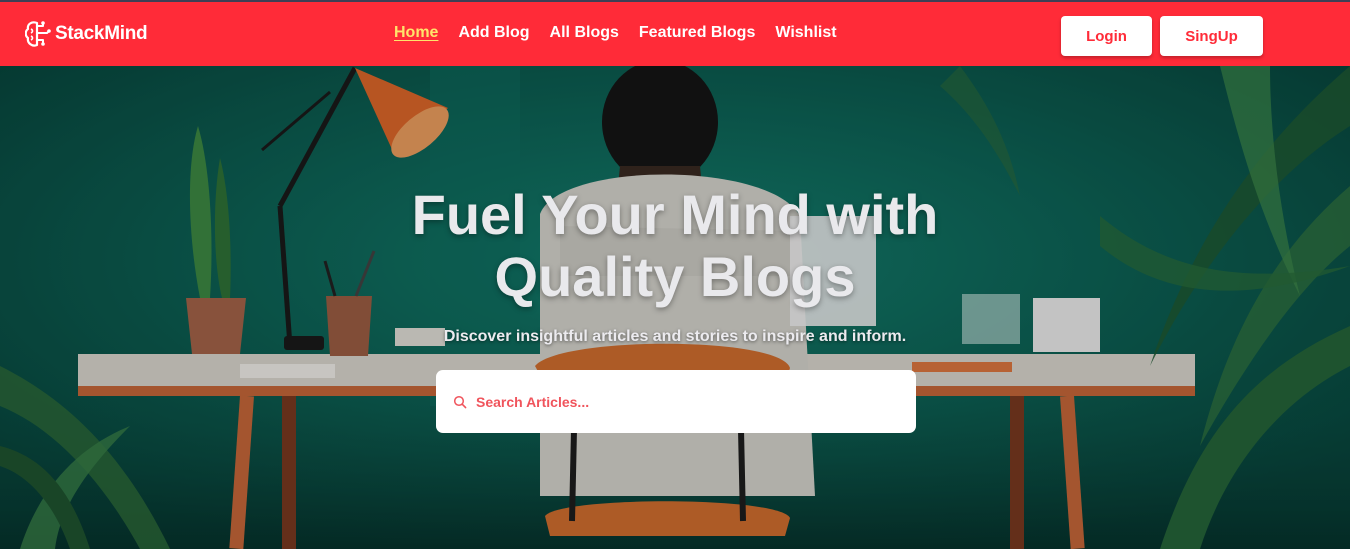  Describe the element at coordinates (493, 33) in the screenshot. I see `nav-add-blog: Add Blog` at that location.